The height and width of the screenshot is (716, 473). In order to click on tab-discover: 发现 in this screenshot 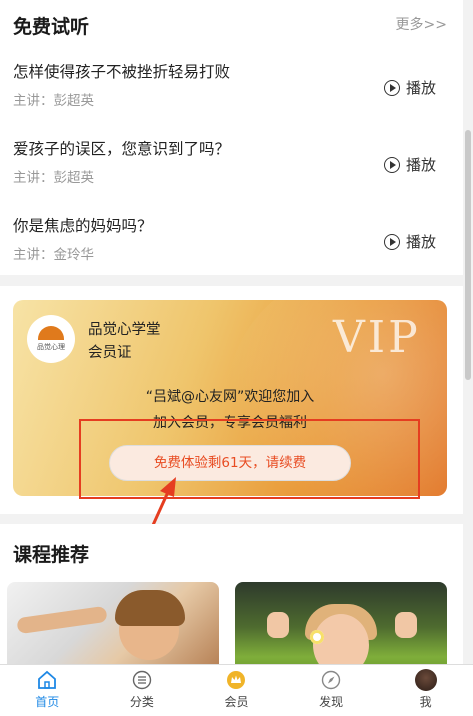, I will do `click(331, 690)`.